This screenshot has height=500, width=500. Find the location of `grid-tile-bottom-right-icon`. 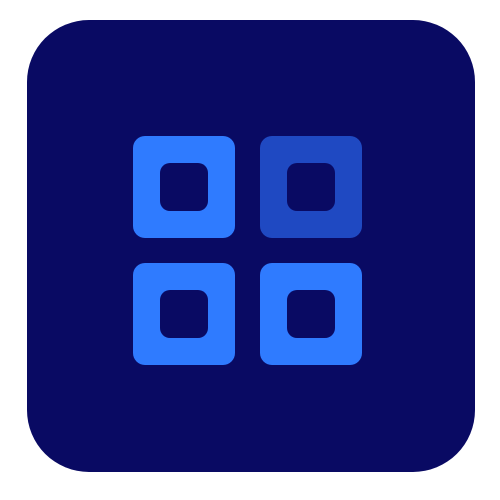

grid-tile-bottom-right-icon is located at coordinates (311, 314).